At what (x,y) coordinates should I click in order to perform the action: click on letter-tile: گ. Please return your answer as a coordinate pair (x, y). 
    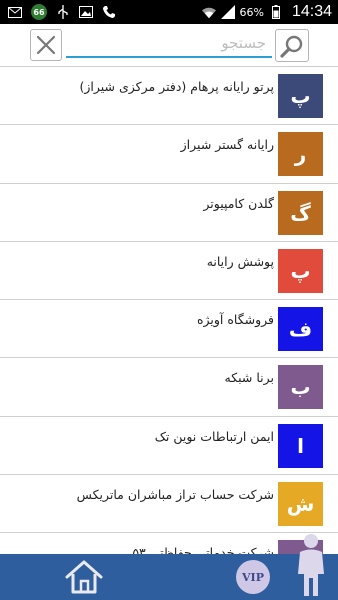
    Looking at the image, I should click on (300, 212).